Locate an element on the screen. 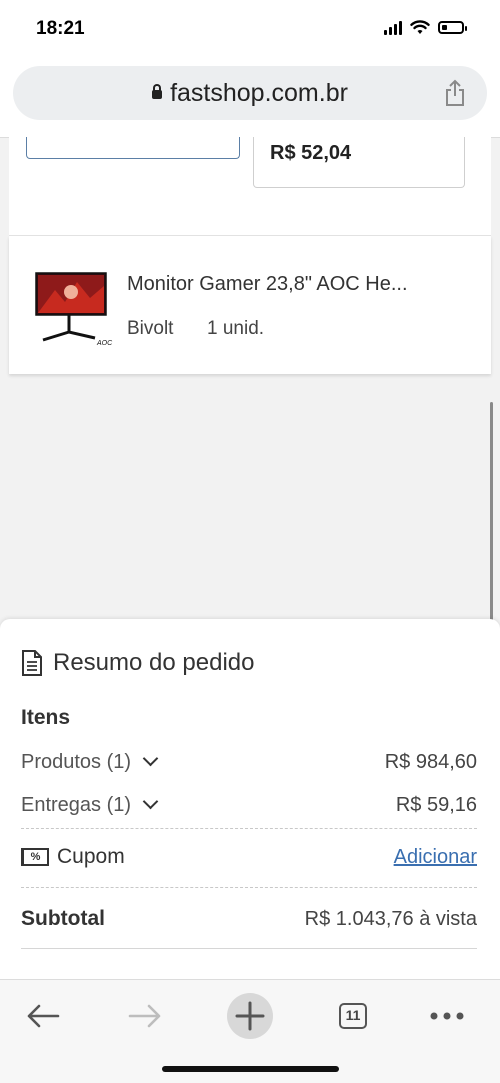 The width and height of the screenshot is (500, 1083). products-row: Produtos (1) R$ 984,60 is located at coordinates (249, 762).